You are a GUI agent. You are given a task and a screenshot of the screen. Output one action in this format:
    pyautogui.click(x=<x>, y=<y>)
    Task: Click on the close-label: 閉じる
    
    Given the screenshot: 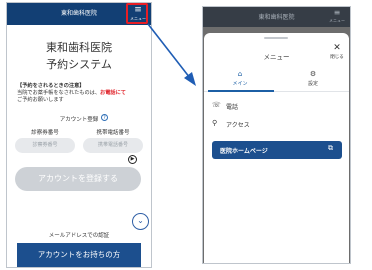 What is the action you would take?
    pyautogui.click(x=337, y=57)
    